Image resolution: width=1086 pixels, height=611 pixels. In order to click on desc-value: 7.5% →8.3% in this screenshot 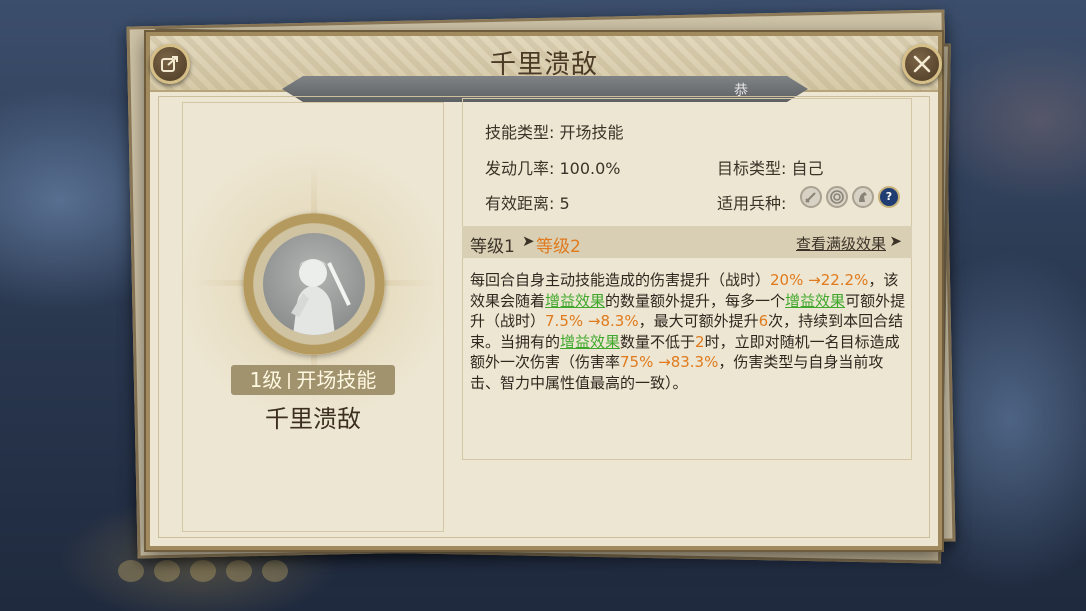, I will do `click(592, 321)`.